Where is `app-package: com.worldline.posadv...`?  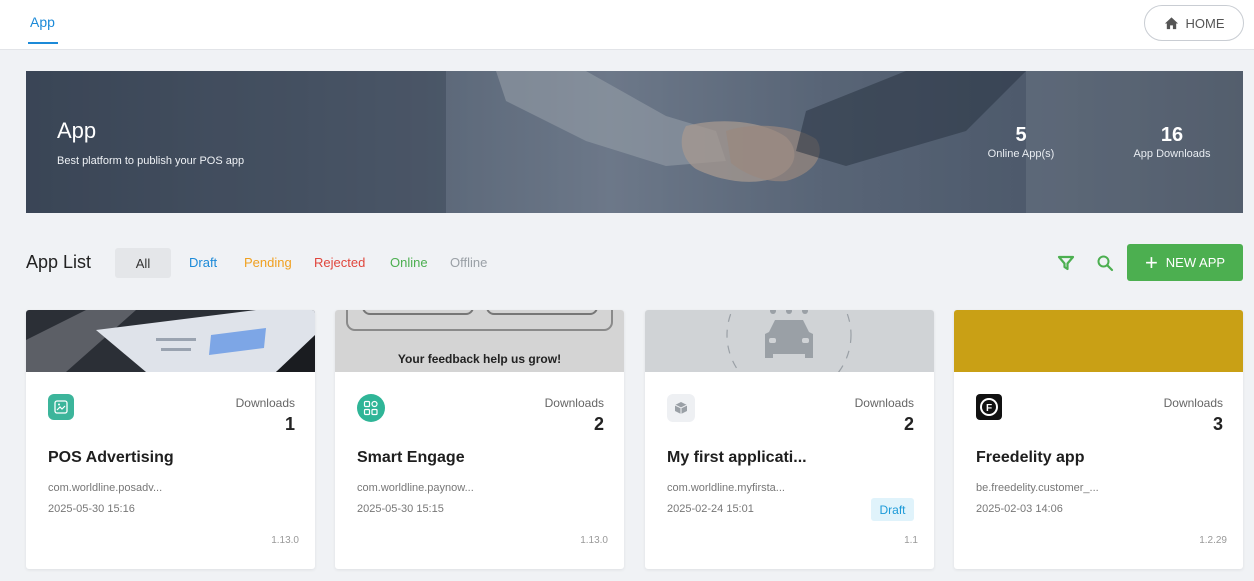
app-package: com.worldline.posadv... is located at coordinates (105, 488).